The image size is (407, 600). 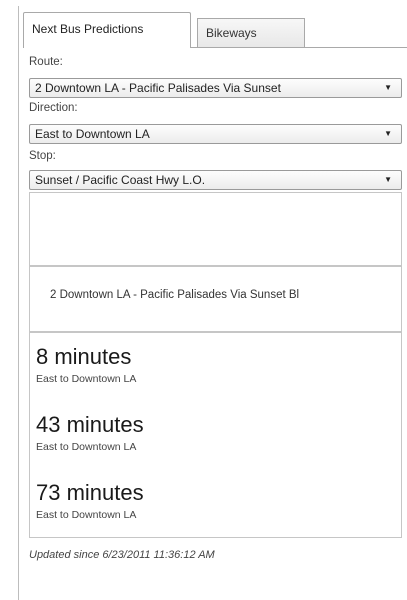 What do you see at coordinates (90, 424) in the screenshot?
I see `prediction-time: 43 minutes` at bounding box center [90, 424].